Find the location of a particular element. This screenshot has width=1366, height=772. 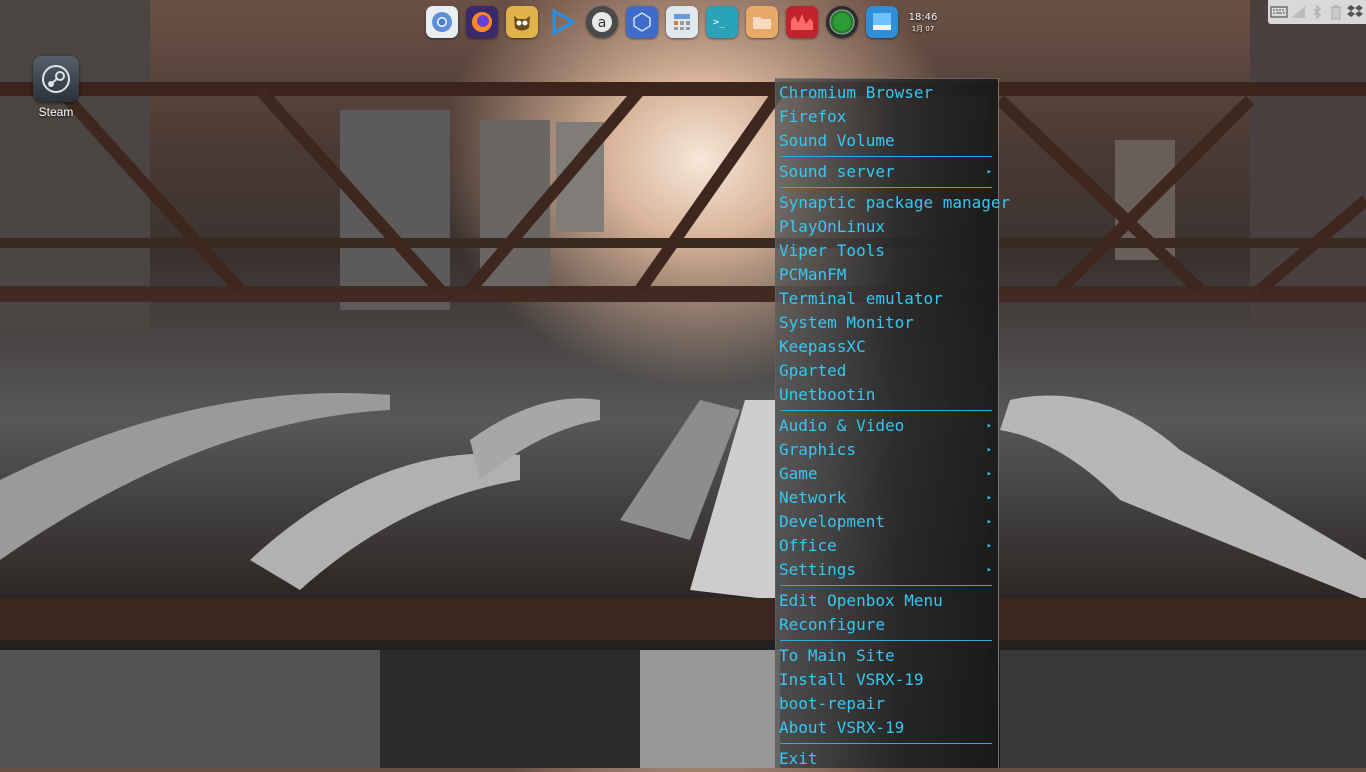

desktop-icon-steam: Steam is located at coordinates (56, 87).